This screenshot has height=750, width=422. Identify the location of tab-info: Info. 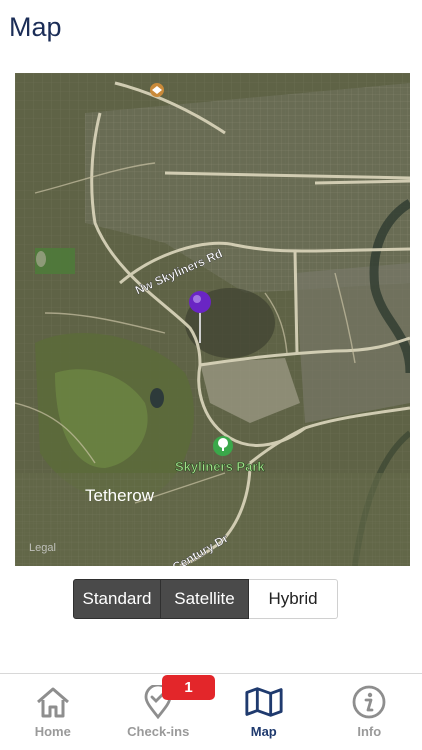
(369, 712).